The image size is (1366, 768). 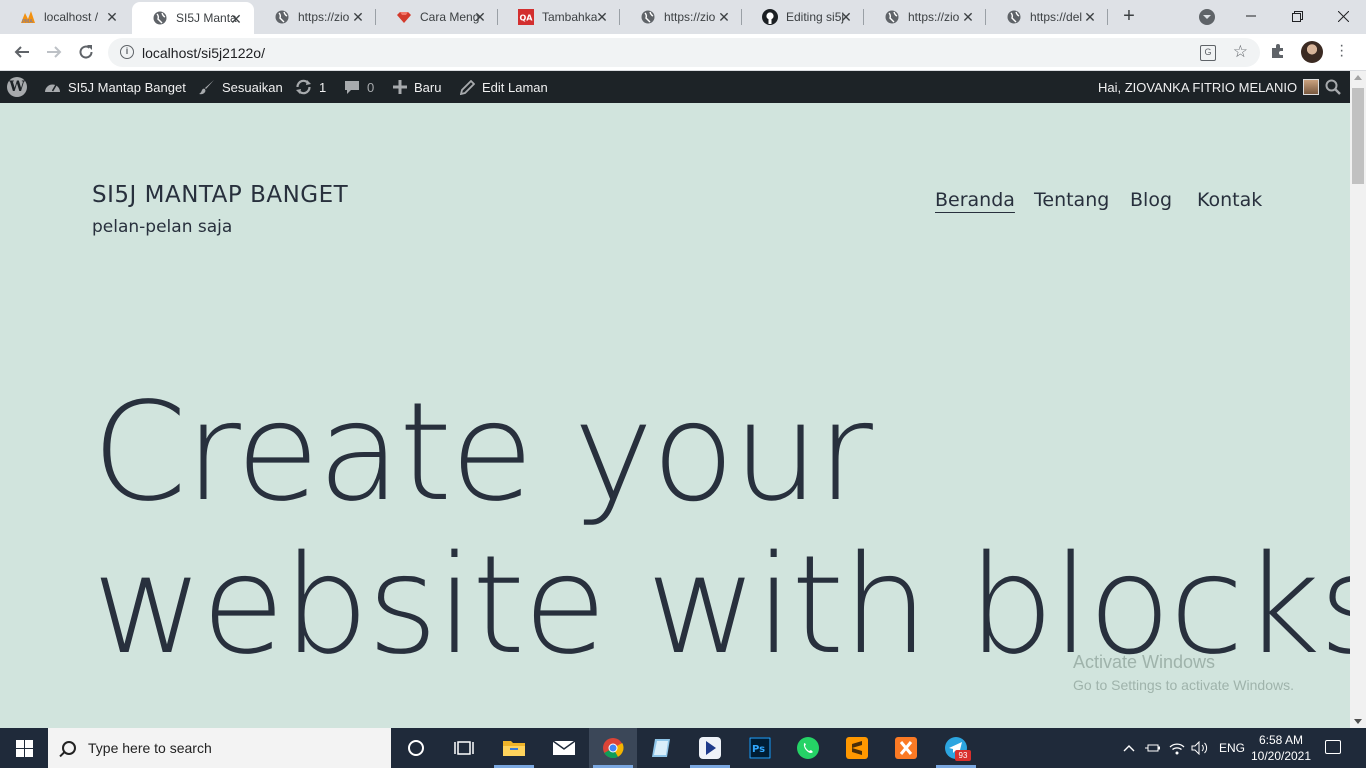 I want to click on admin-site-name: SI5J Mantap Banget, so click(x=115, y=87).